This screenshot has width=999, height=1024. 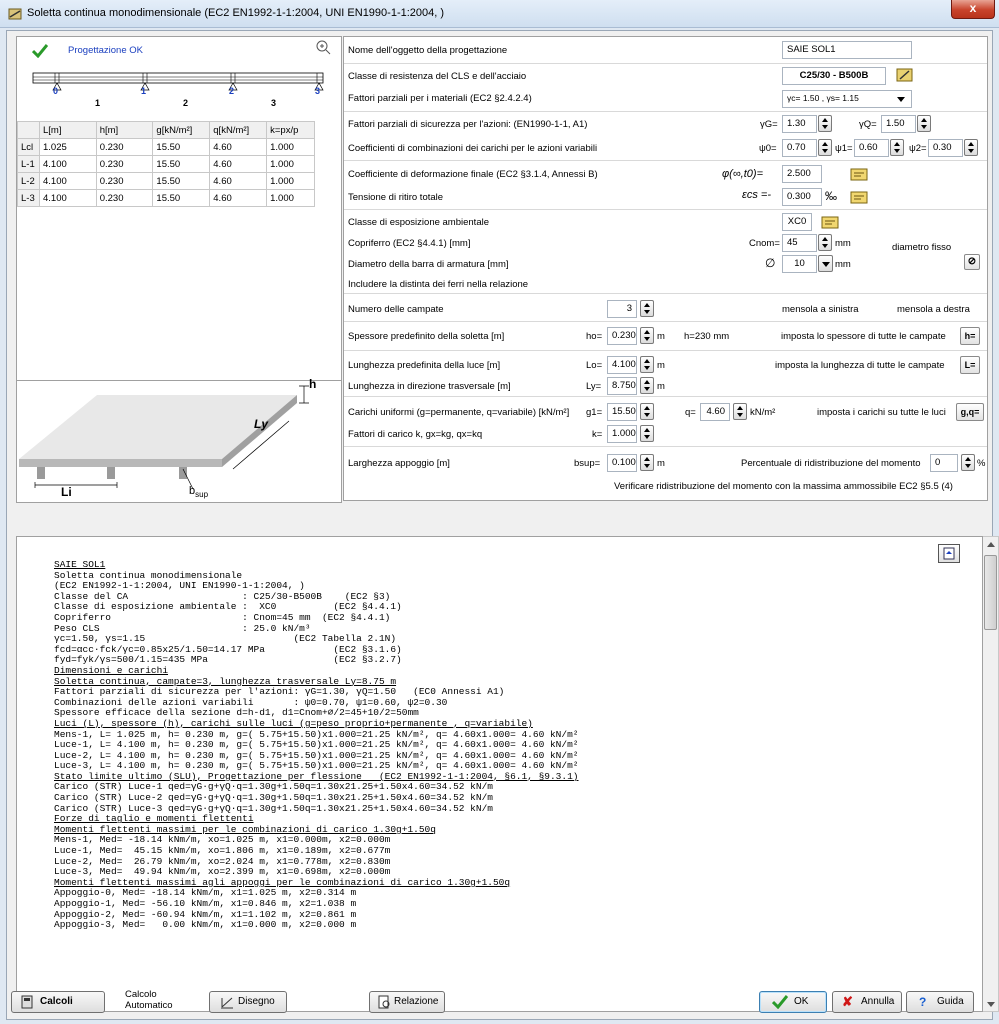 I want to click on espos-help-icon, so click(x=830, y=222).